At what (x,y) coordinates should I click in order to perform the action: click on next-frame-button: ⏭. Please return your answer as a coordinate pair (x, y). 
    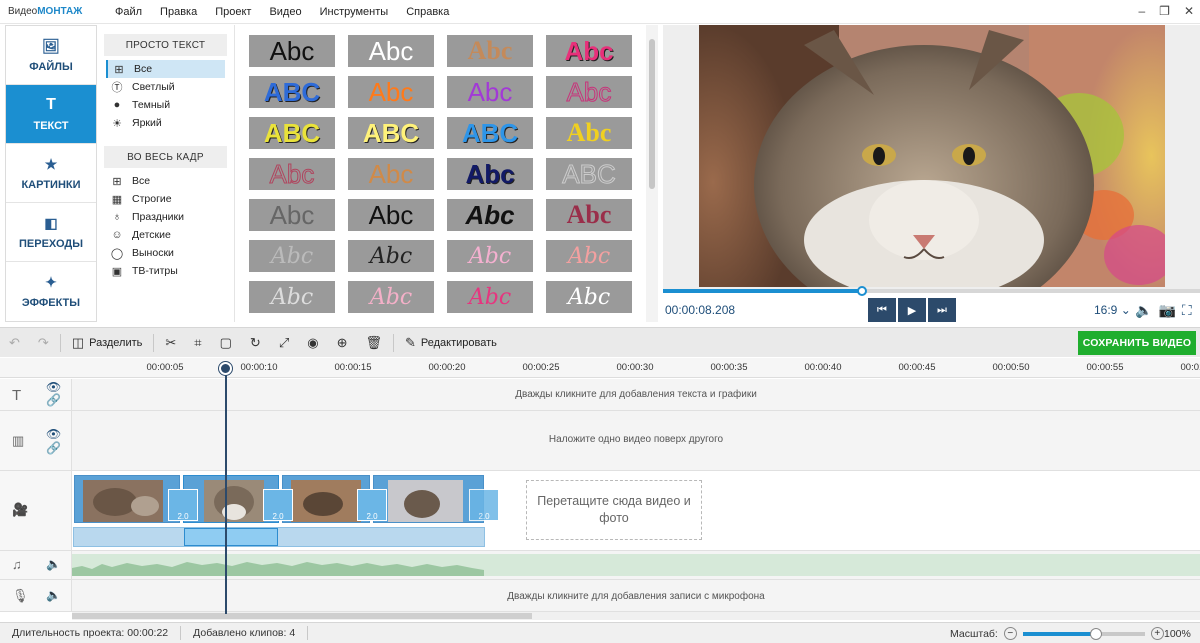
    Looking at the image, I should click on (942, 310).